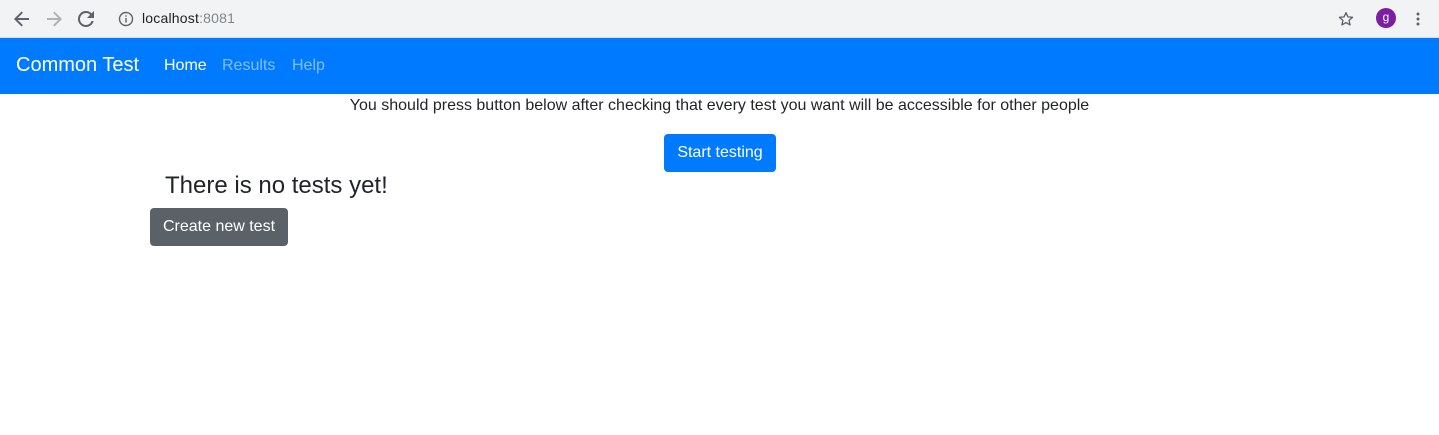  Describe the element at coordinates (126, 19) in the screenshot. I see `info-icon` at that location.